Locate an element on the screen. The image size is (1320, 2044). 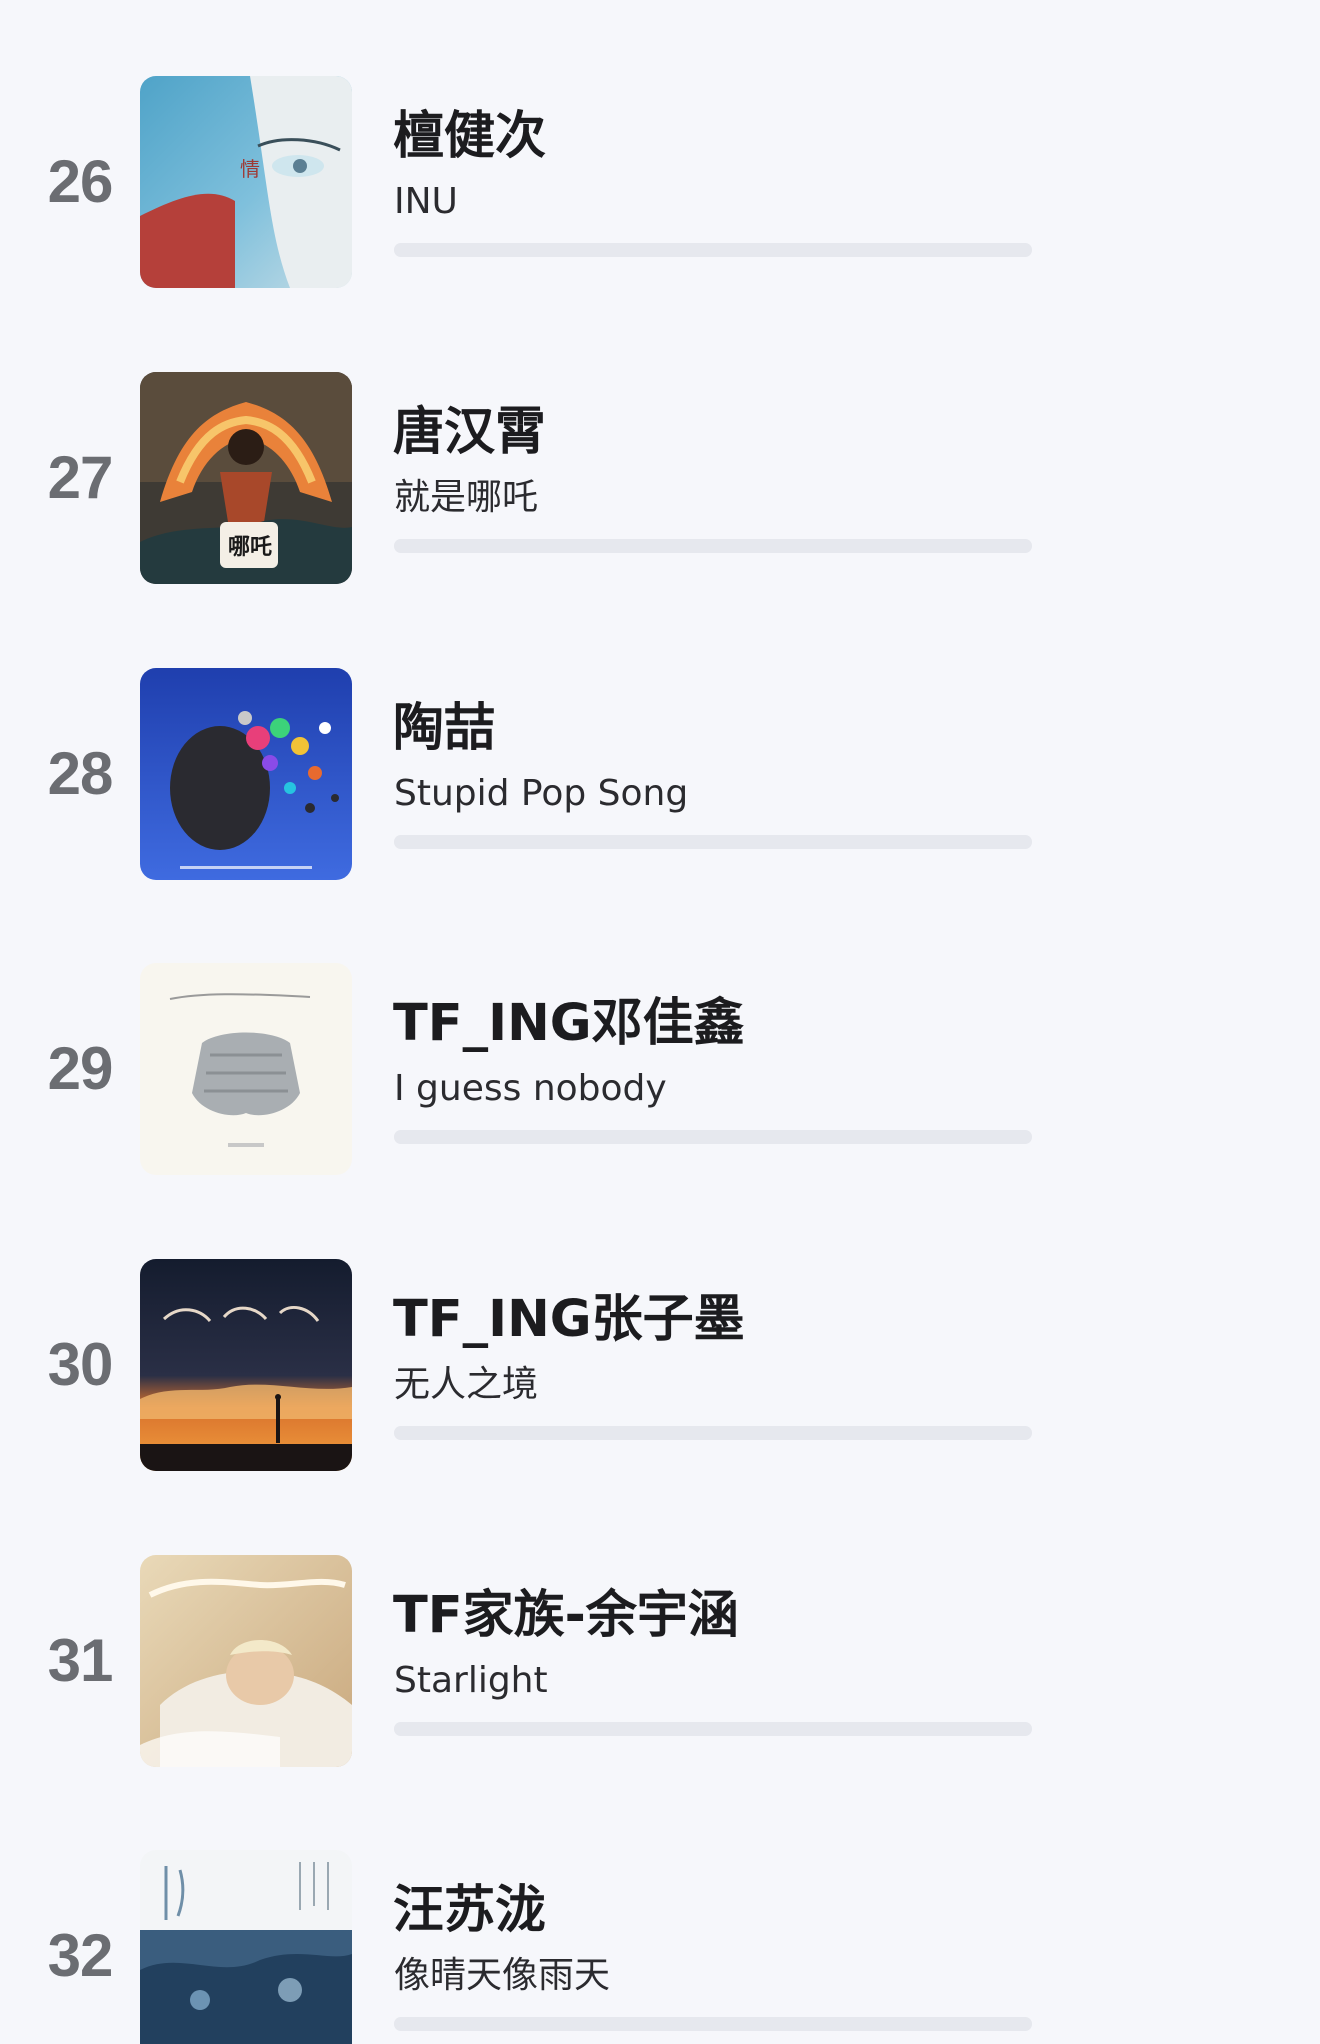
artist-name: 陶喆 is located at coordinates (444, 728).